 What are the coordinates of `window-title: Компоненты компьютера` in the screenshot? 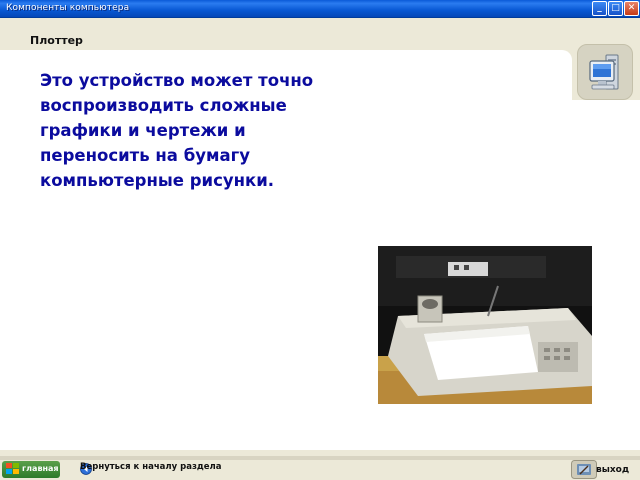 It's located at (68, 8).